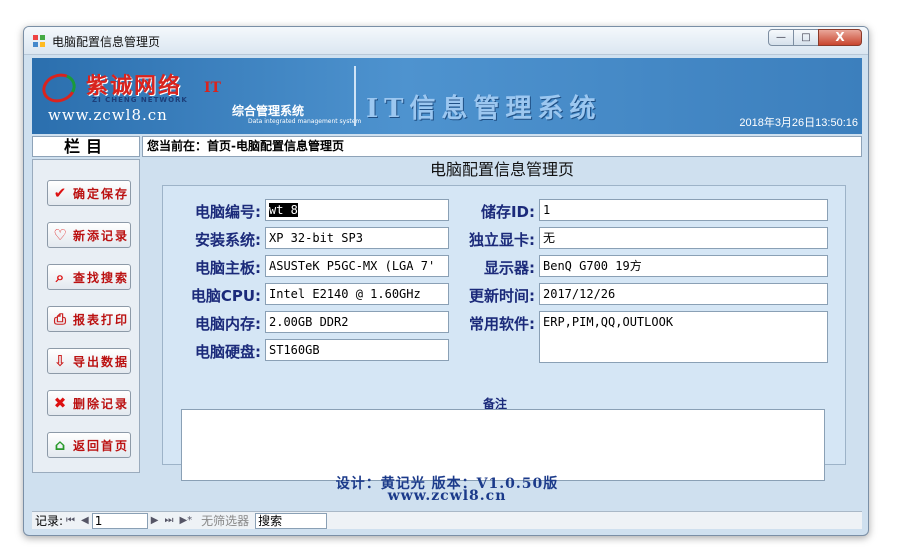  I want to click on brand-english: ZI CHENG NETWORK, so click(140, 100).